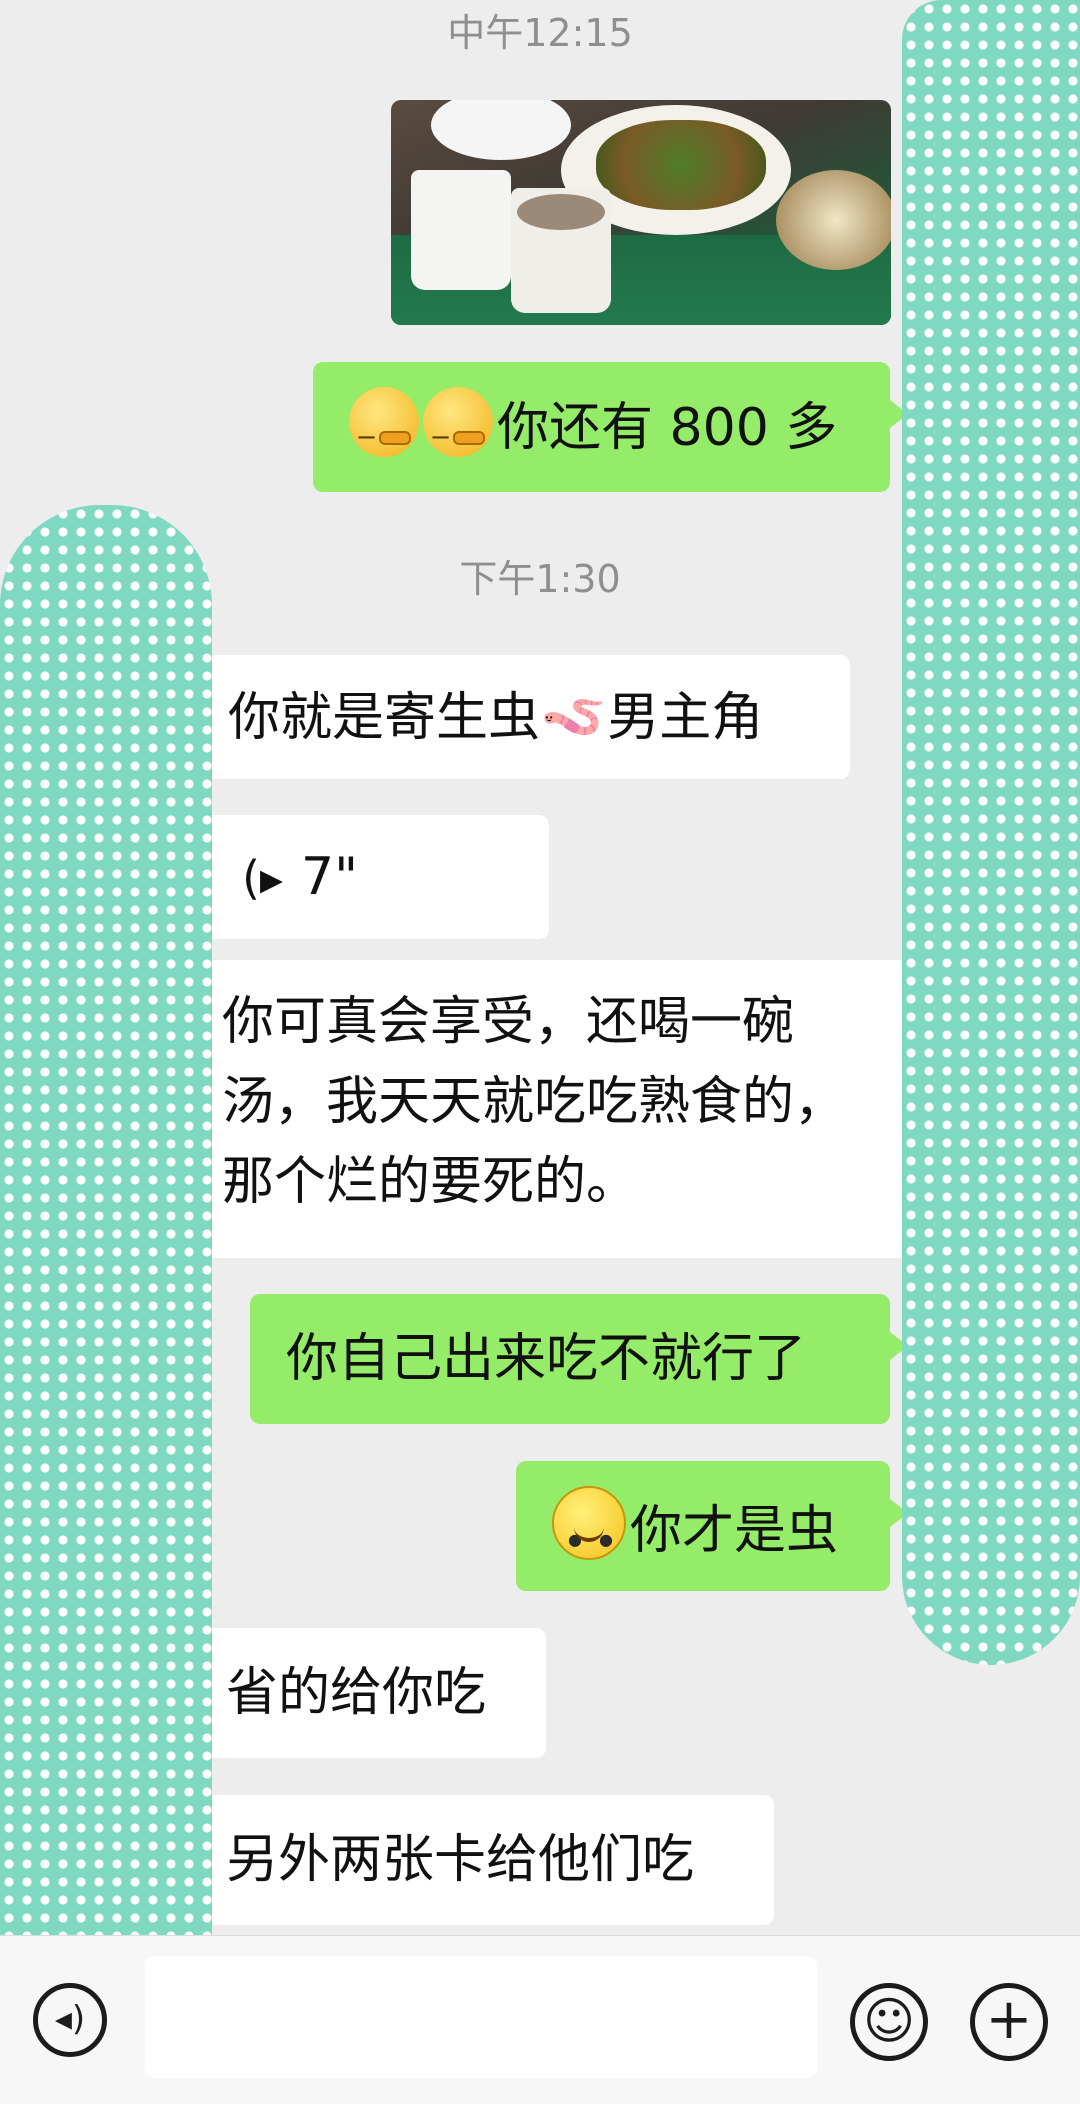 Image resolution: width=1080 pixels, height=2104 pixels. Describe the element at coordinates (589, 1533) in the screenshot. I see `smile-emoji-icon` at that location.